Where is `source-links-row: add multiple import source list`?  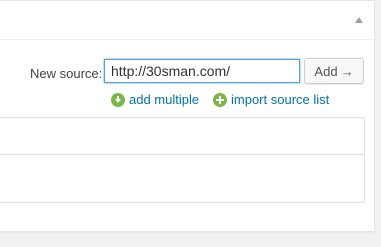
source-links-row: add multiple import source list is located at coordinates (187, 100).